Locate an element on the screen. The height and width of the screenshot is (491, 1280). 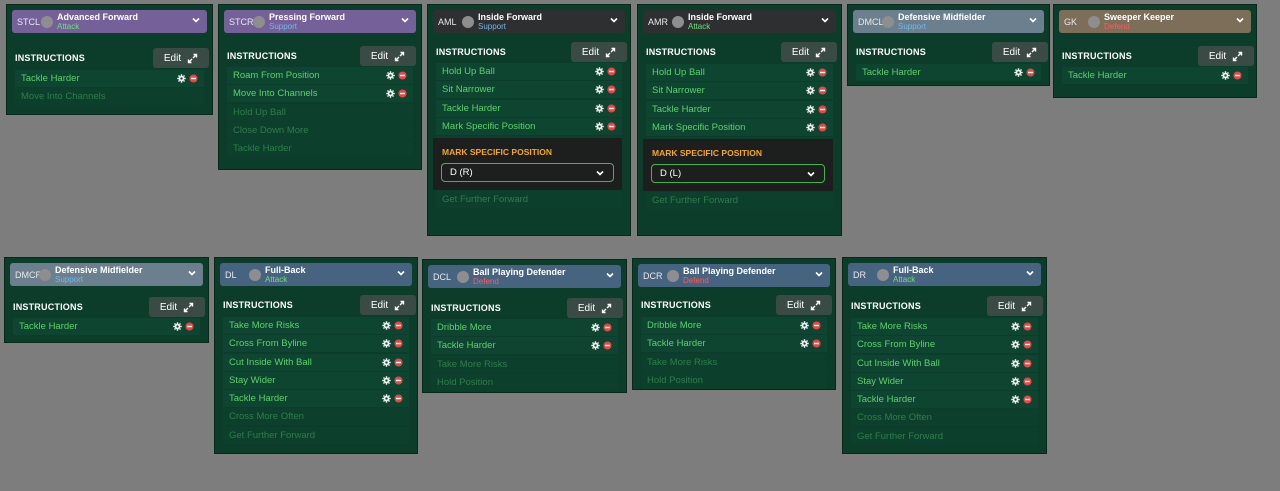
instruction-row: Hold Position is located at coordinates (734, 380).